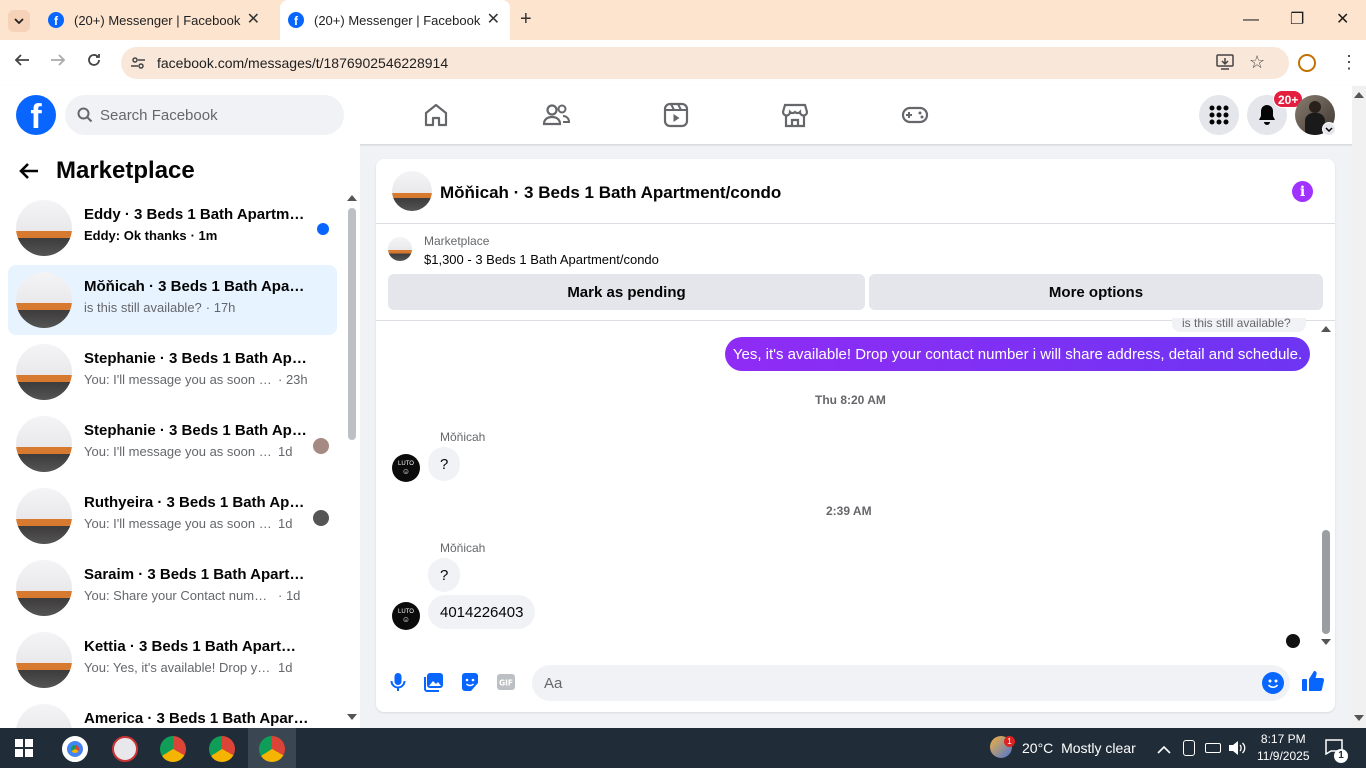  What do you see at coordinates (556, 115) in the screenshot?
I see `friends-icon` at bounding box center [556, 115].